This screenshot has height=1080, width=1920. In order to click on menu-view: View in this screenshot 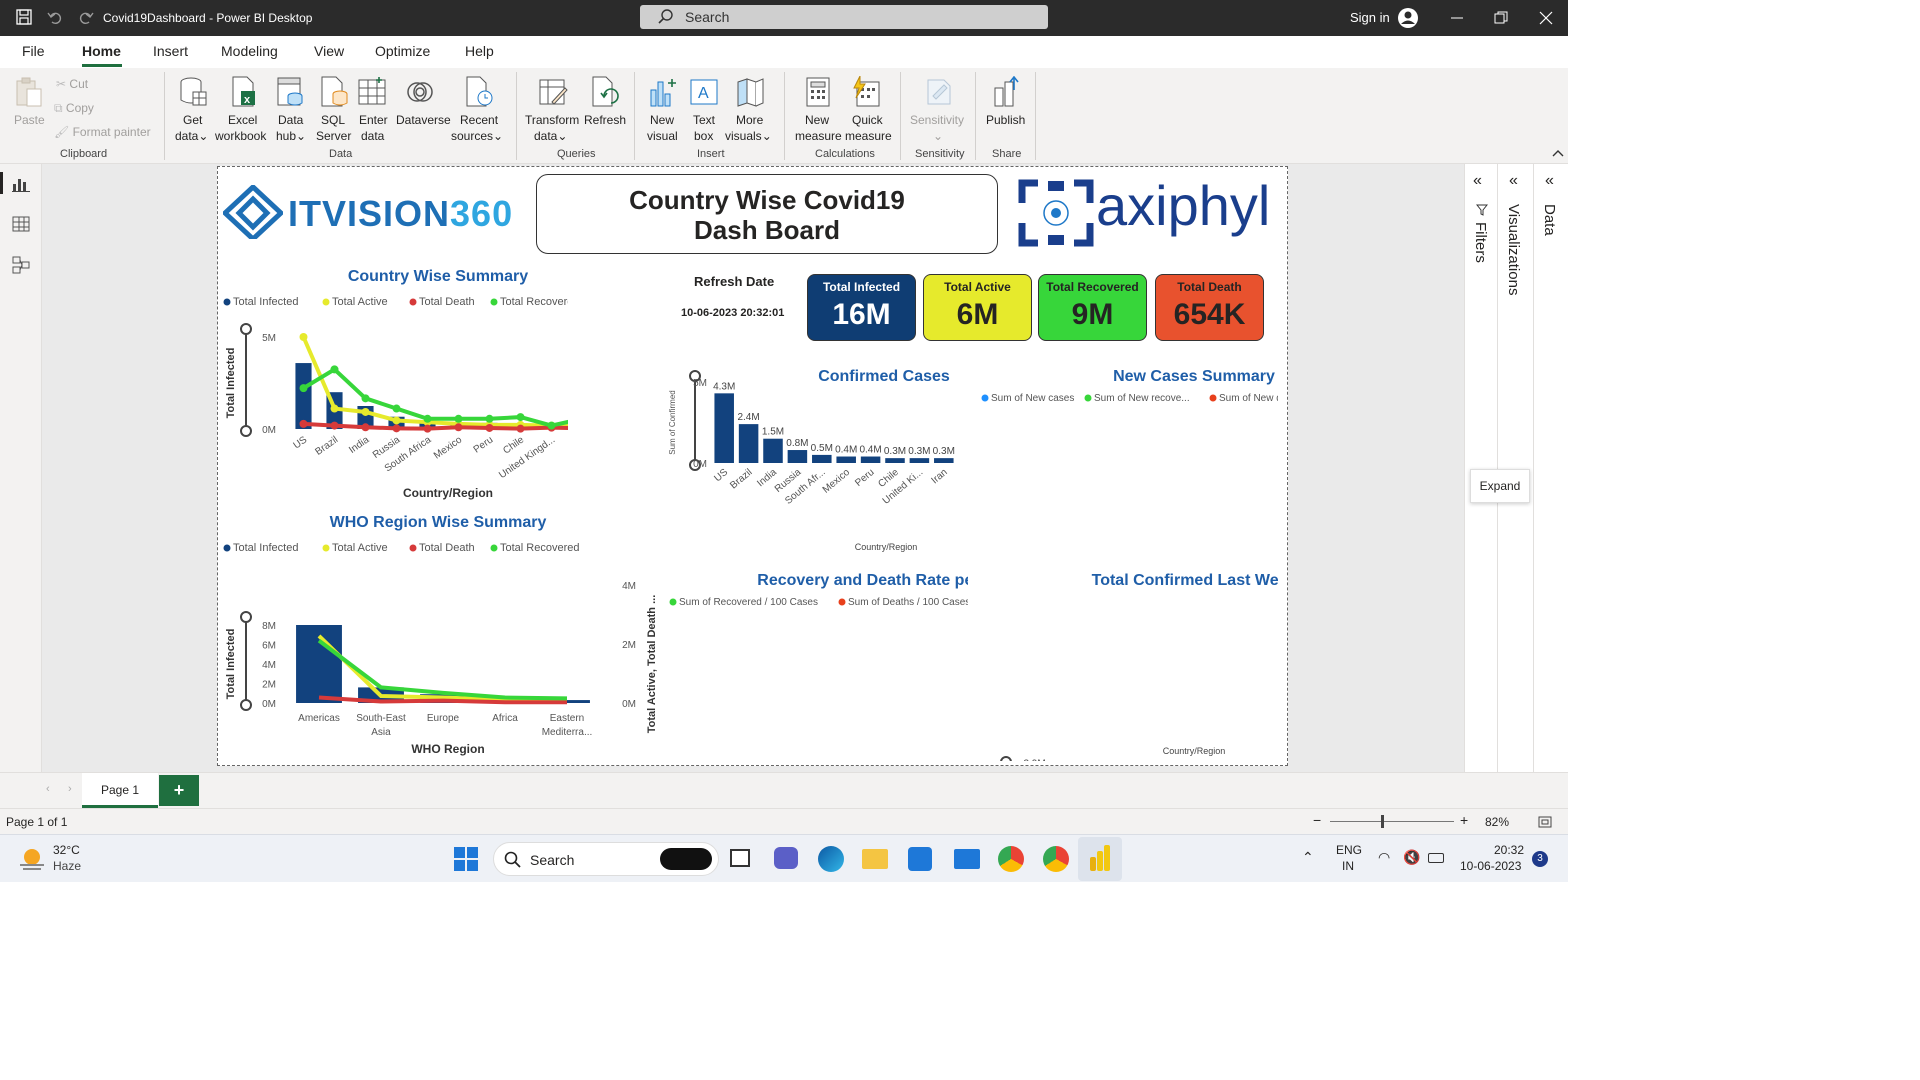, I will do `click(329, 51)`.